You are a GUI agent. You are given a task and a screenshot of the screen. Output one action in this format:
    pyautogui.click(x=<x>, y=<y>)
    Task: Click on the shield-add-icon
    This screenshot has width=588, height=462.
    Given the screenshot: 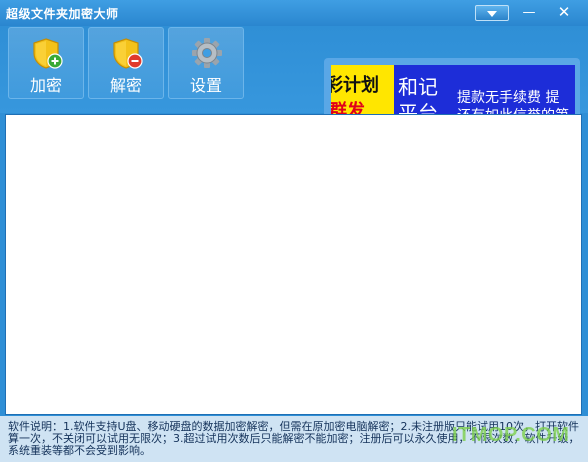 What is the action you would take?
    pyautogui.click(x=48, y=53)
    